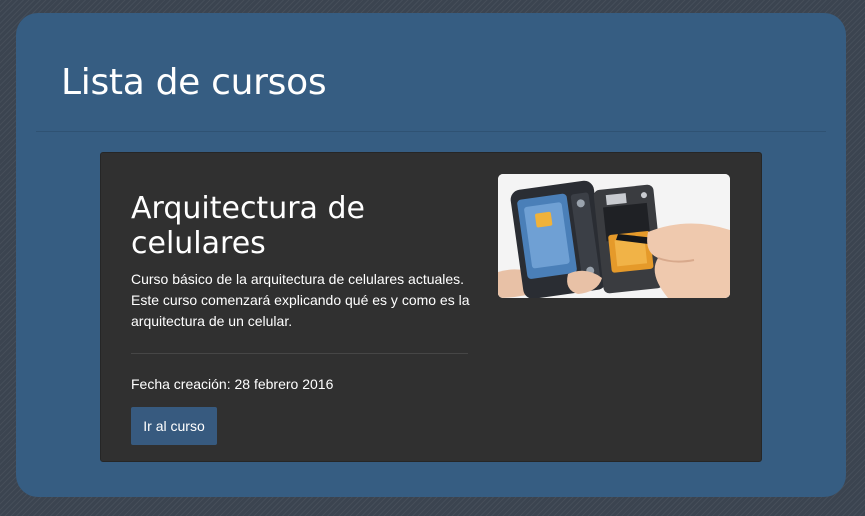  I want to click on phone-disassembly-image, so click(614, 236).